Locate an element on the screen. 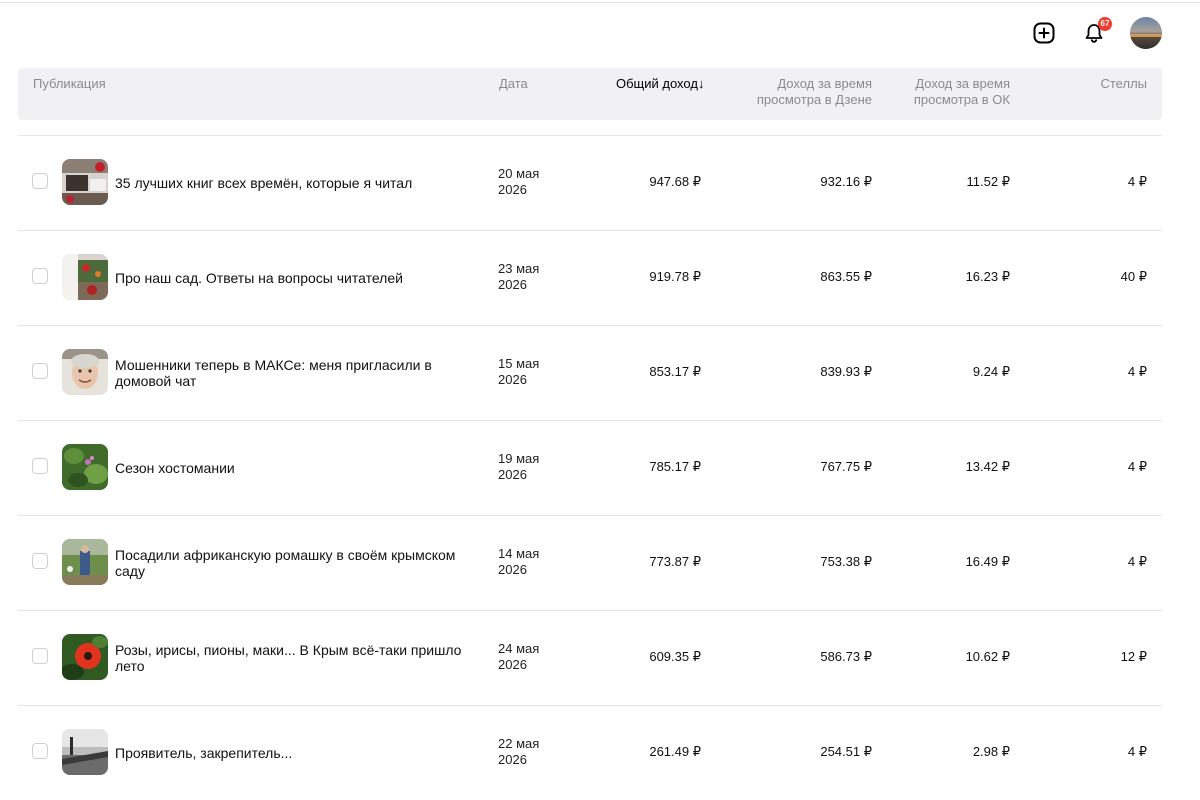  column-ok-income-line2: просмотра в ОК is located at coordinates (961, 99).